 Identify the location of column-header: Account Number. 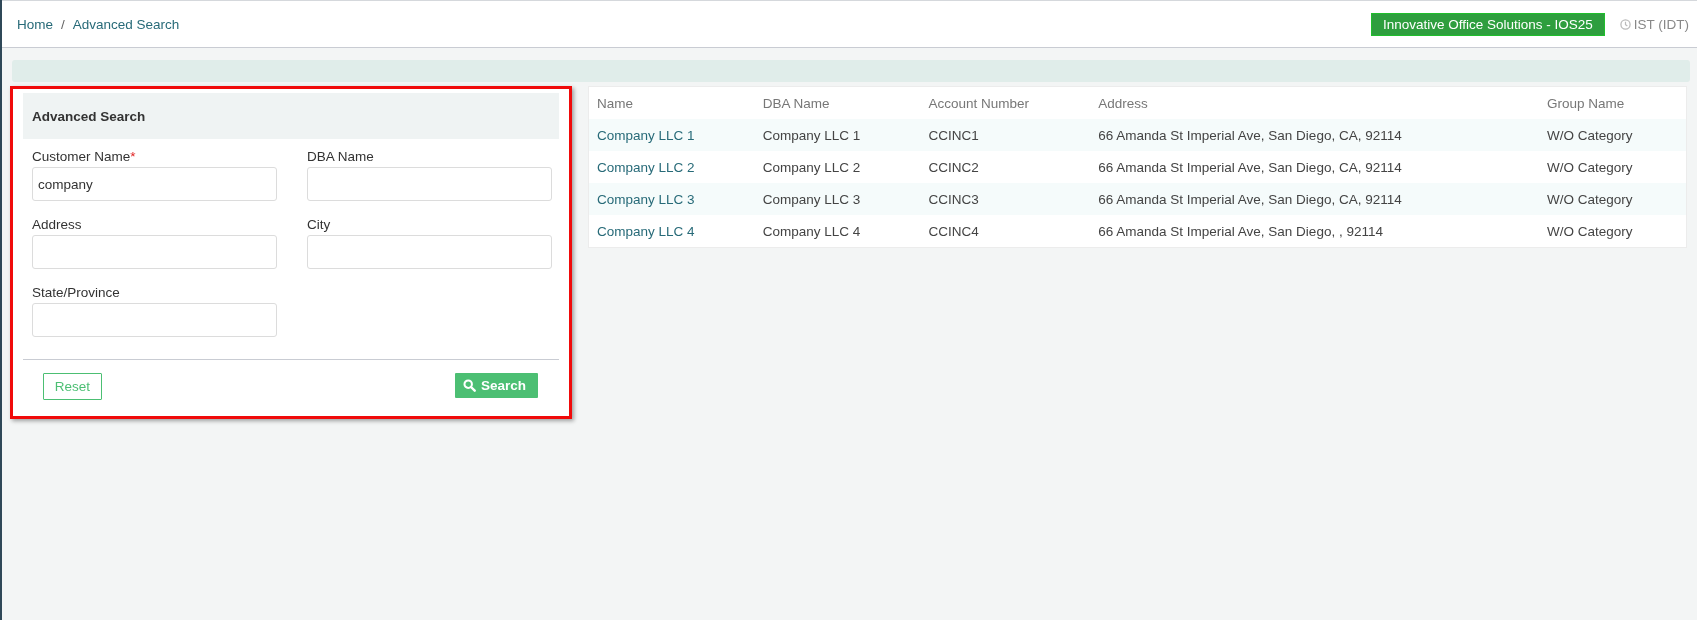
(979, 103).